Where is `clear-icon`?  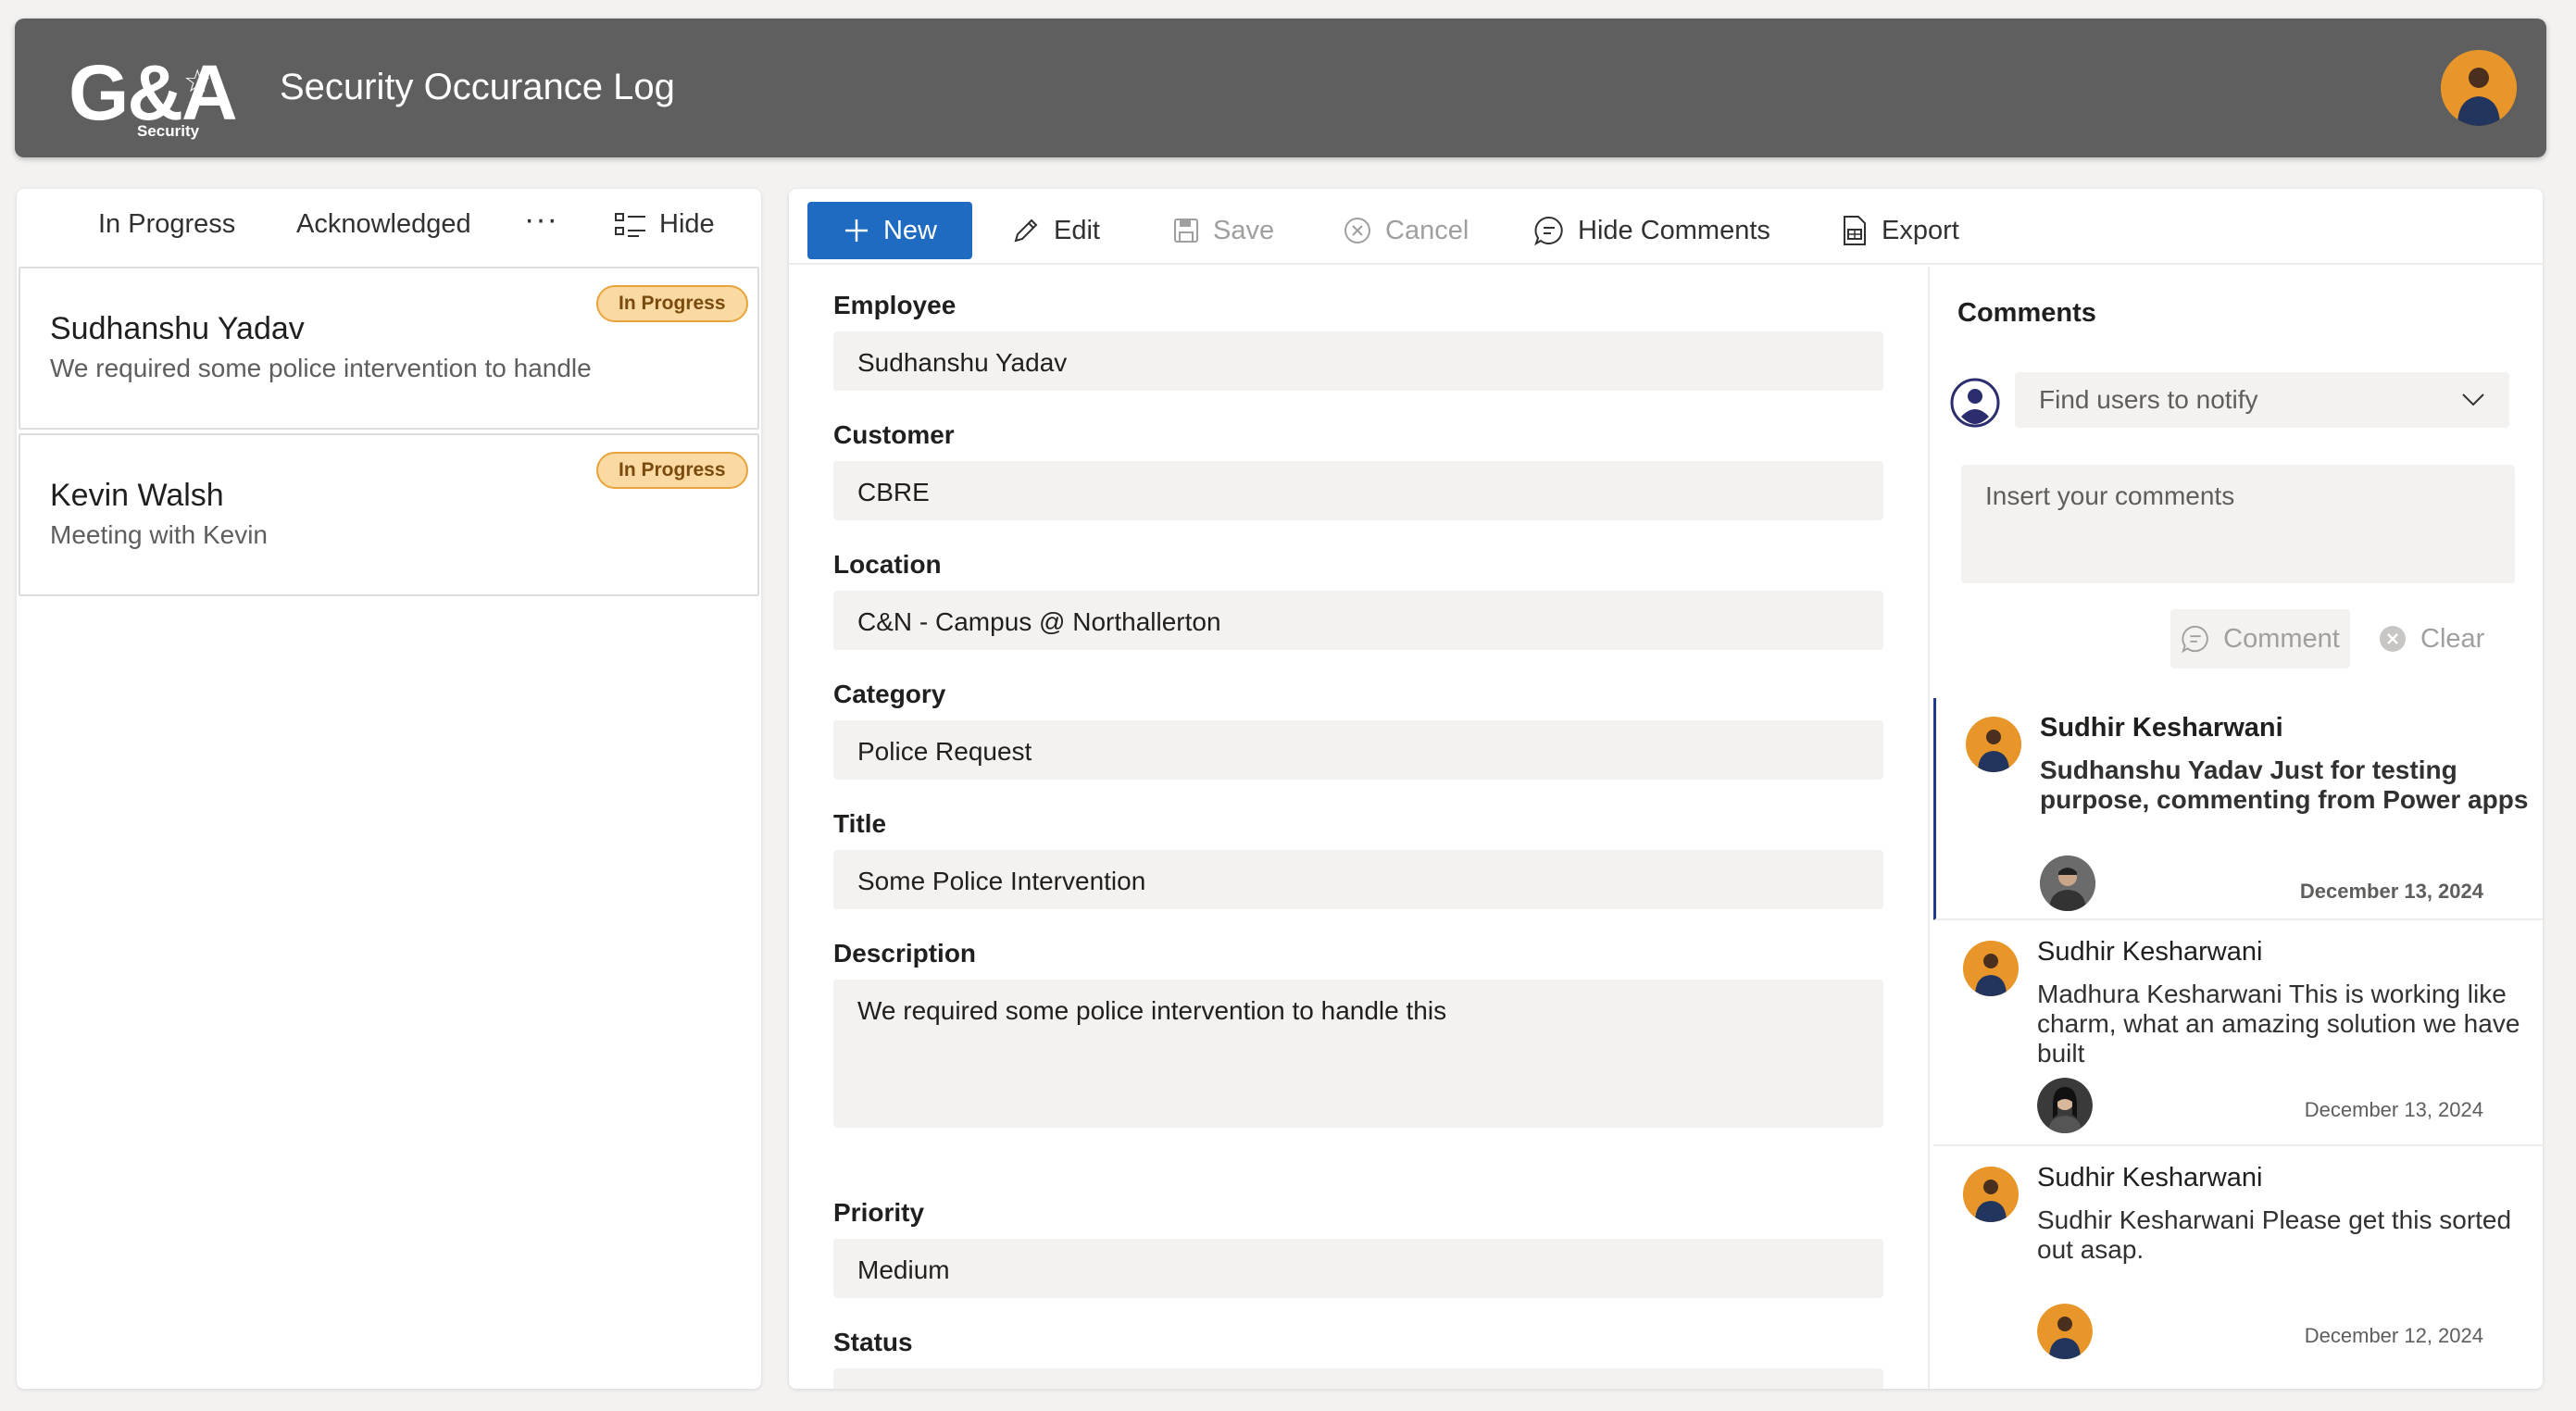
clear-icon is located at coordinates (2393, 639).